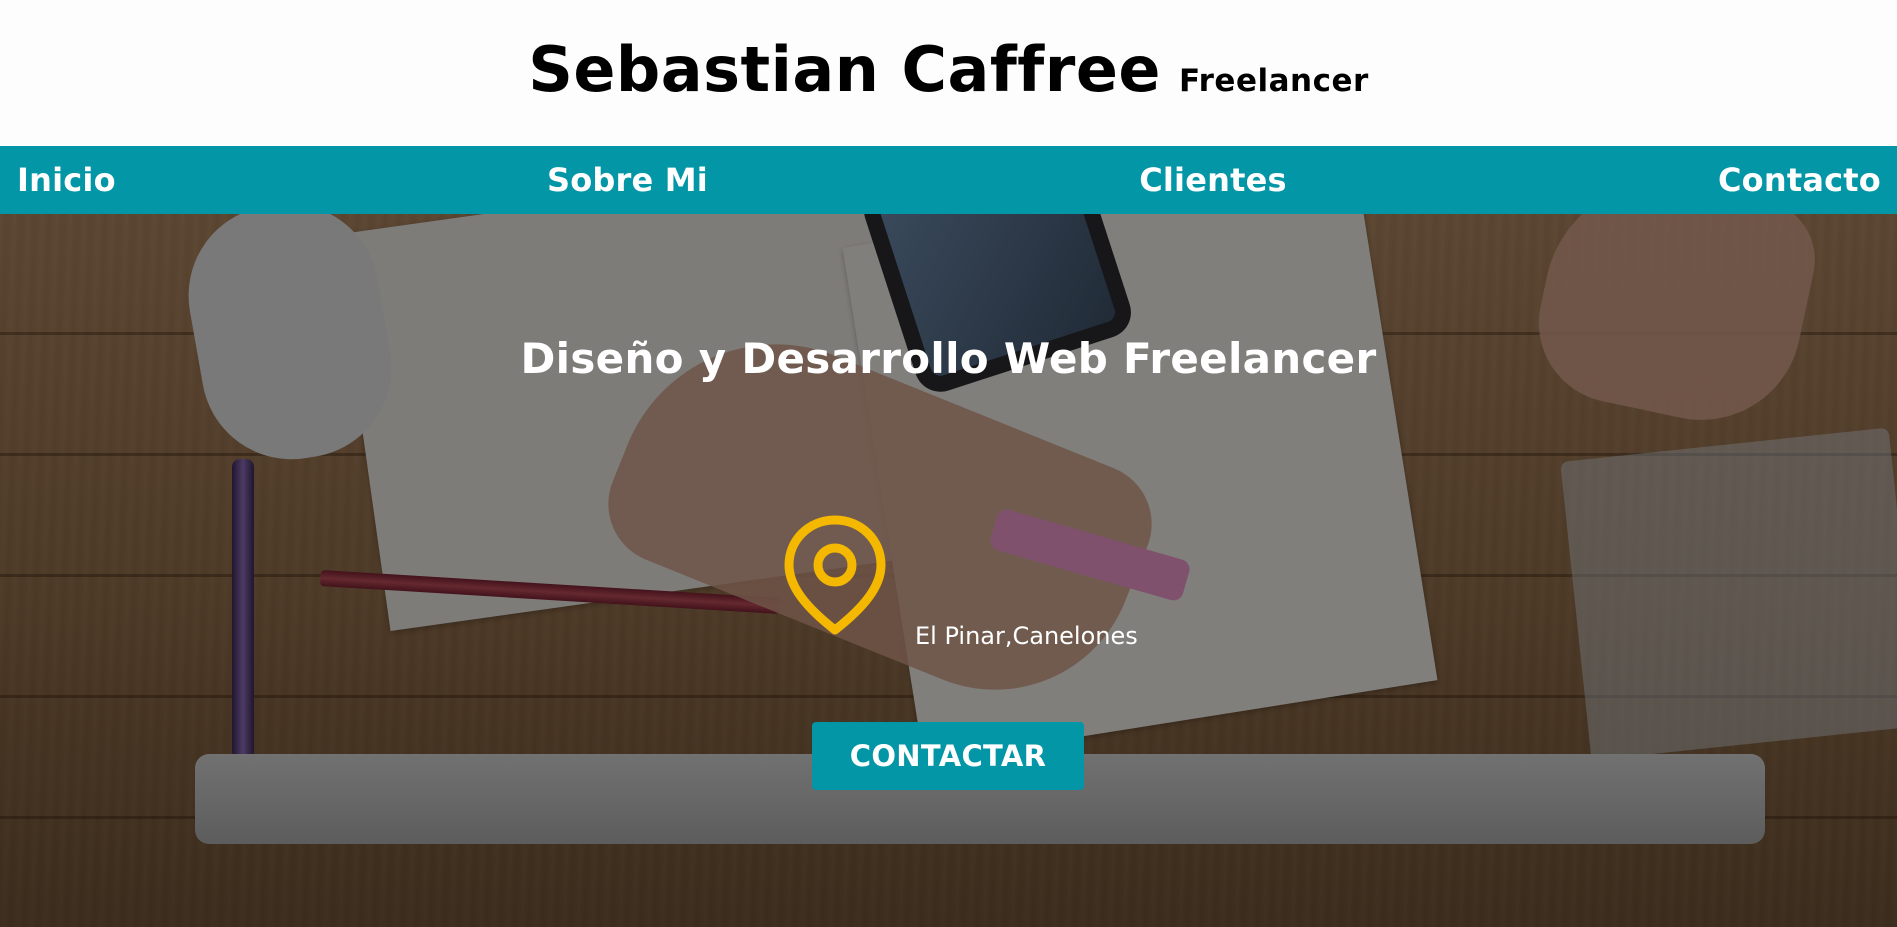 The width and height of the screenshot is (1897, 927). Describe the element at coordinates (1273, 80) in the screenshot. I see `site-subtitle: Freelancer` at that location.